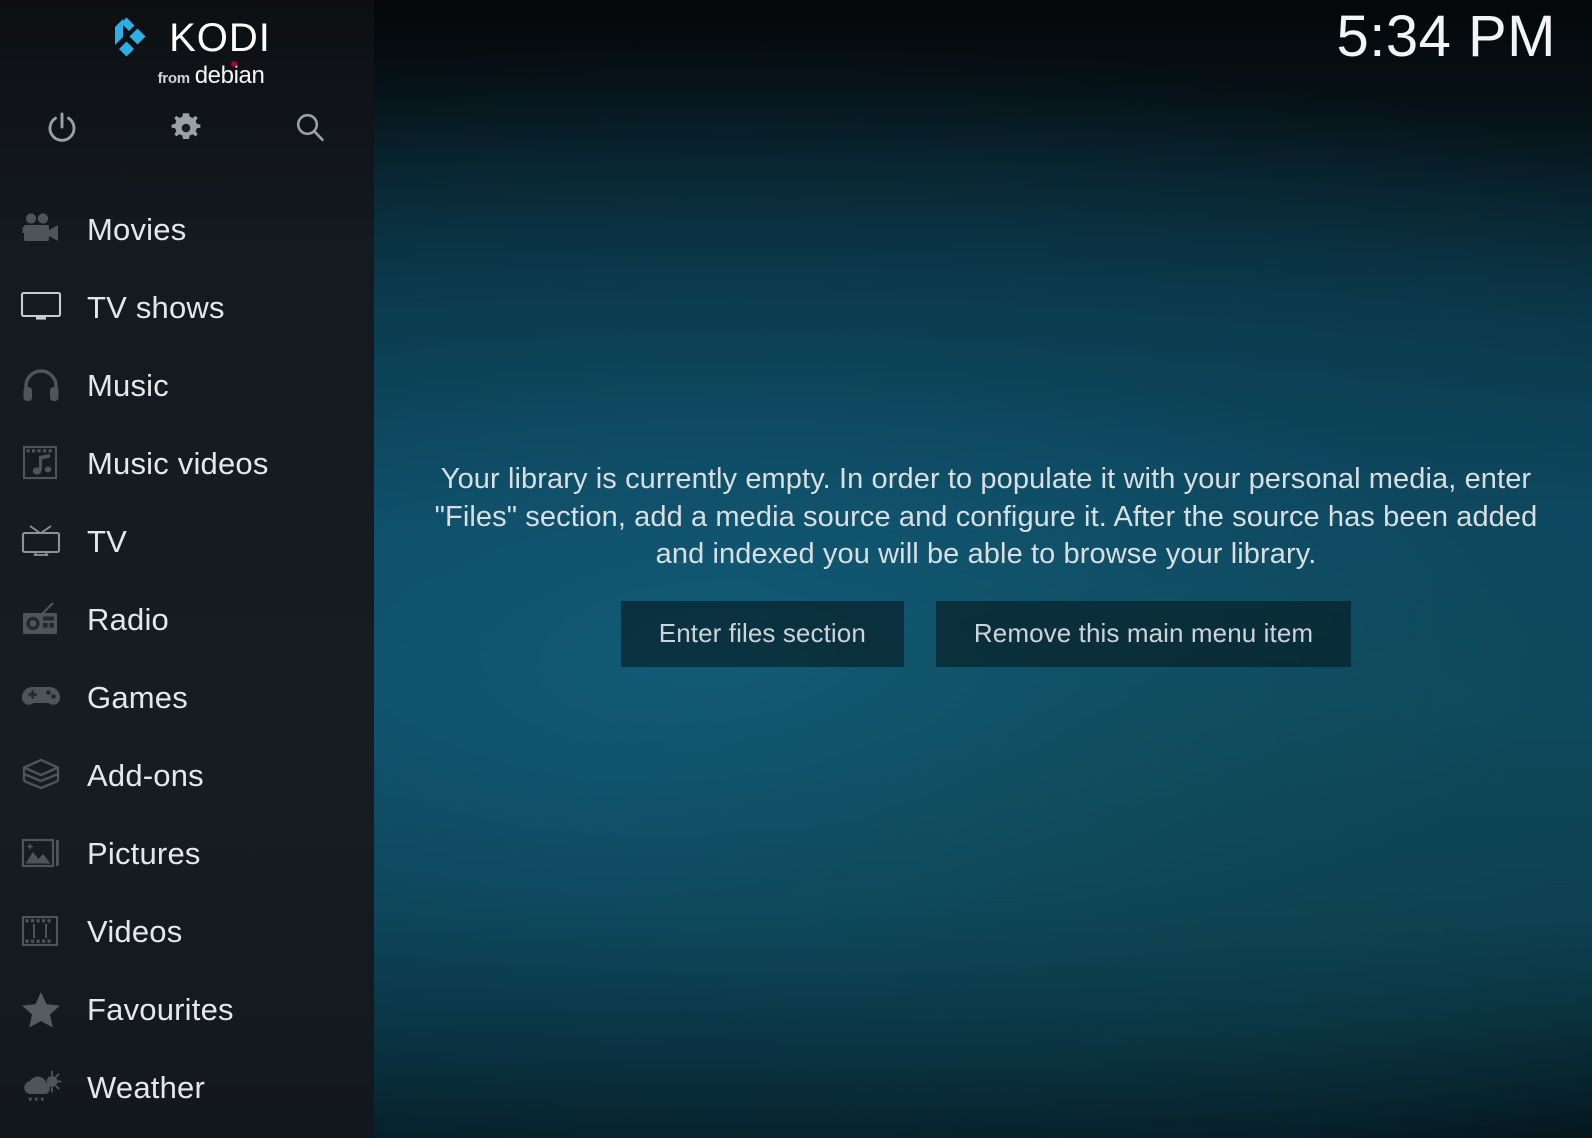 The height and width of the screenshot is (1138, 1592). I want to click on sidebar-item-label: Radio, so click(128, 619).